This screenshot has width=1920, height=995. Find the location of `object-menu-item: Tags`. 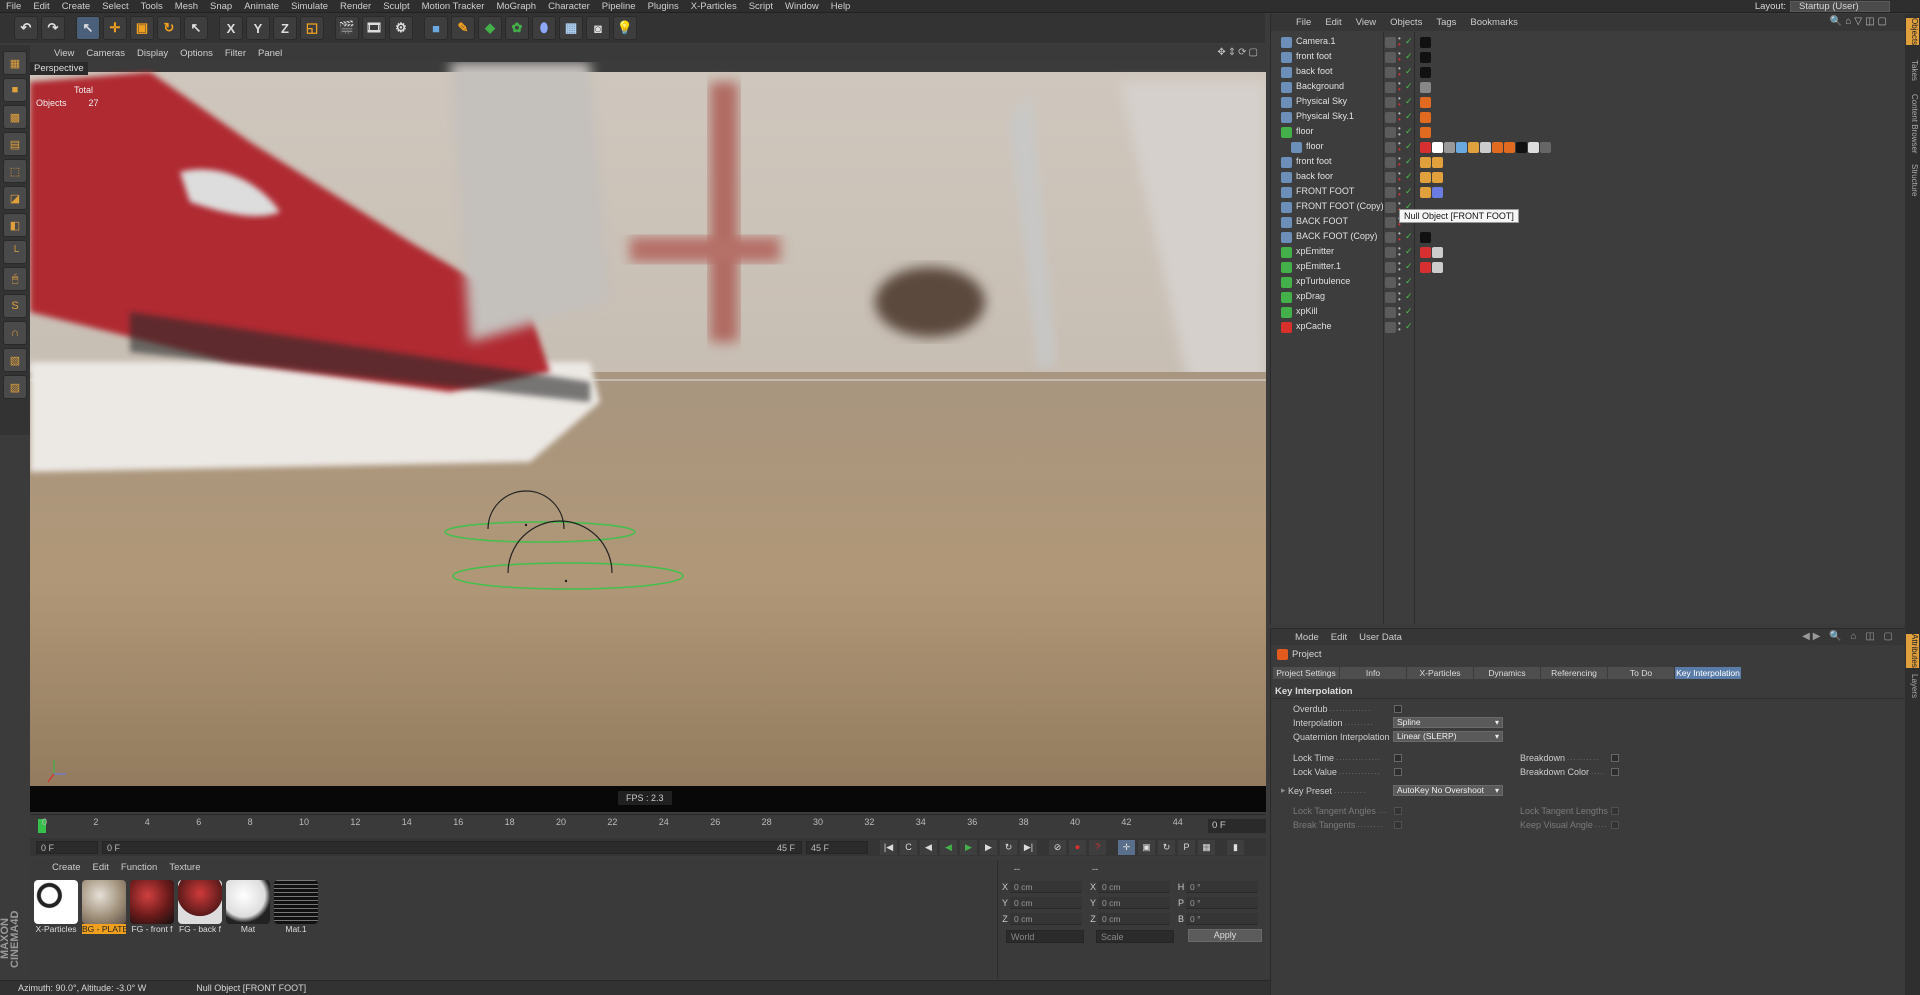

object-menu-item: Tags is located at coordinates (1446, 22).